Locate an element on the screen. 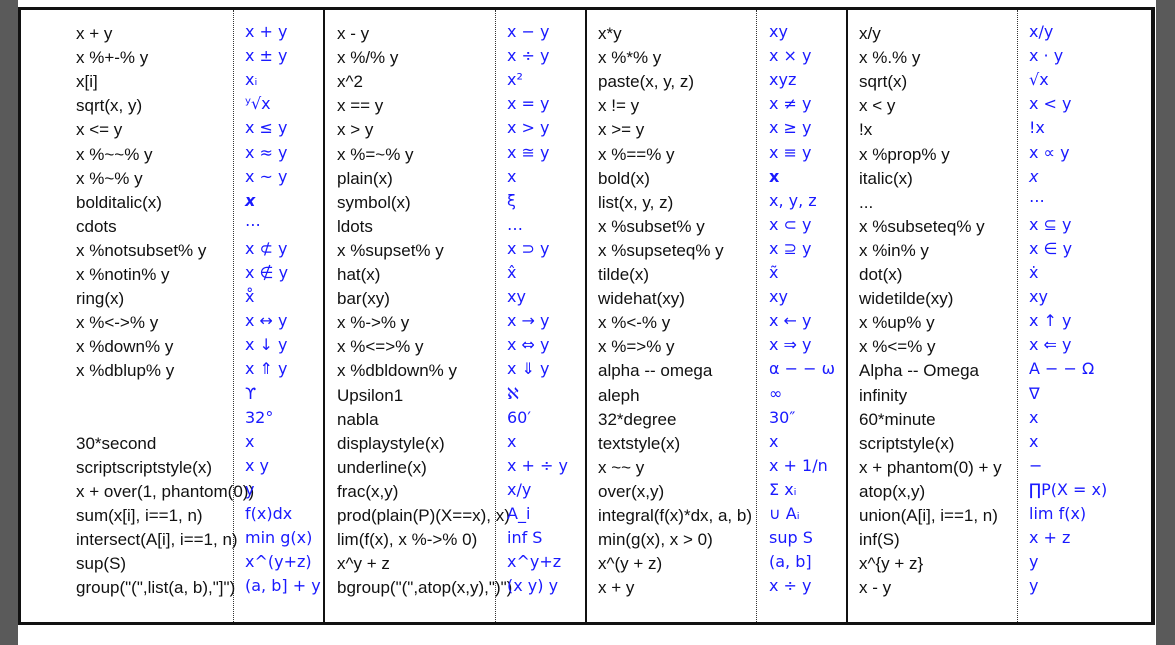  expression-cell: x %<=>% y is located at coordinates (380, 347).